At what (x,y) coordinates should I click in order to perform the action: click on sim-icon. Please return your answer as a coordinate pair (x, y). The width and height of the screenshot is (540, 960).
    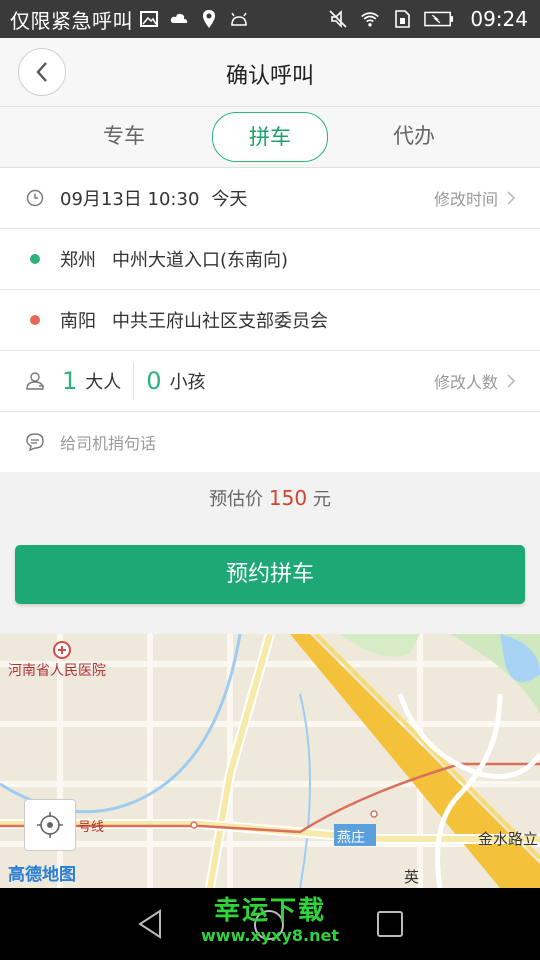
    Looking at the image, I should click on (403, 19).